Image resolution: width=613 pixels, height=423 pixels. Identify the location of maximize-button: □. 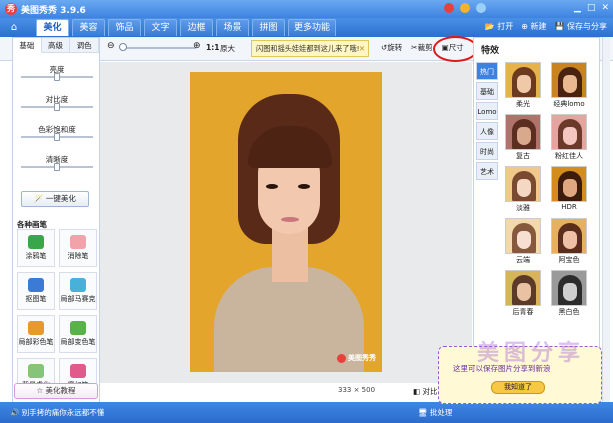
(591, 8).